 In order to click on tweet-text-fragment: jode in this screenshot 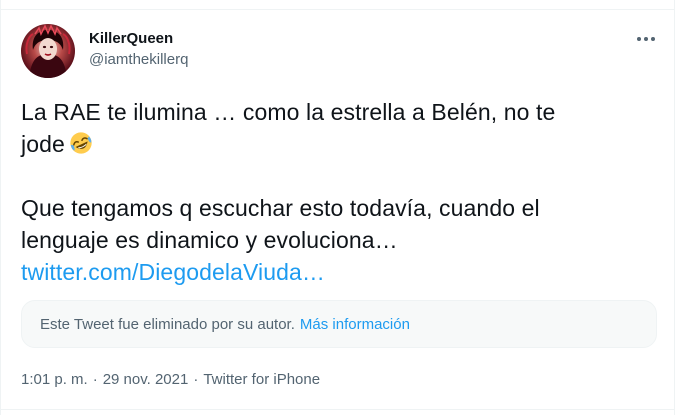, I will do `click(43, 144)`.